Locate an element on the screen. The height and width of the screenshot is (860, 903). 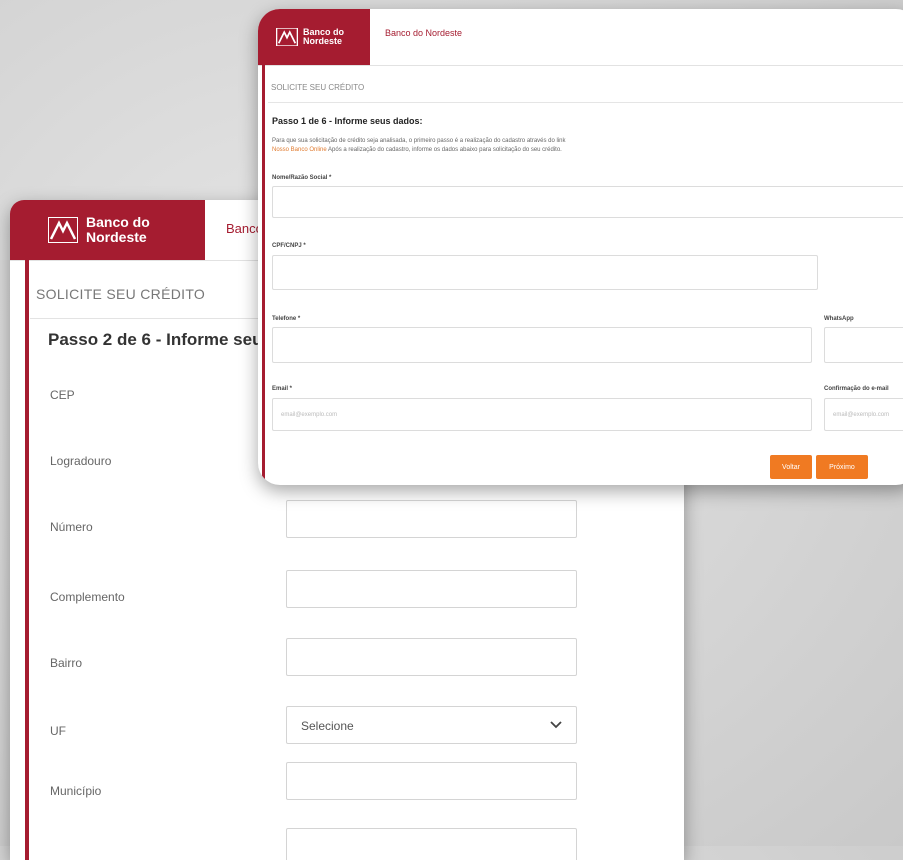
next-button: Próximo is located at coordinates (842, 467).